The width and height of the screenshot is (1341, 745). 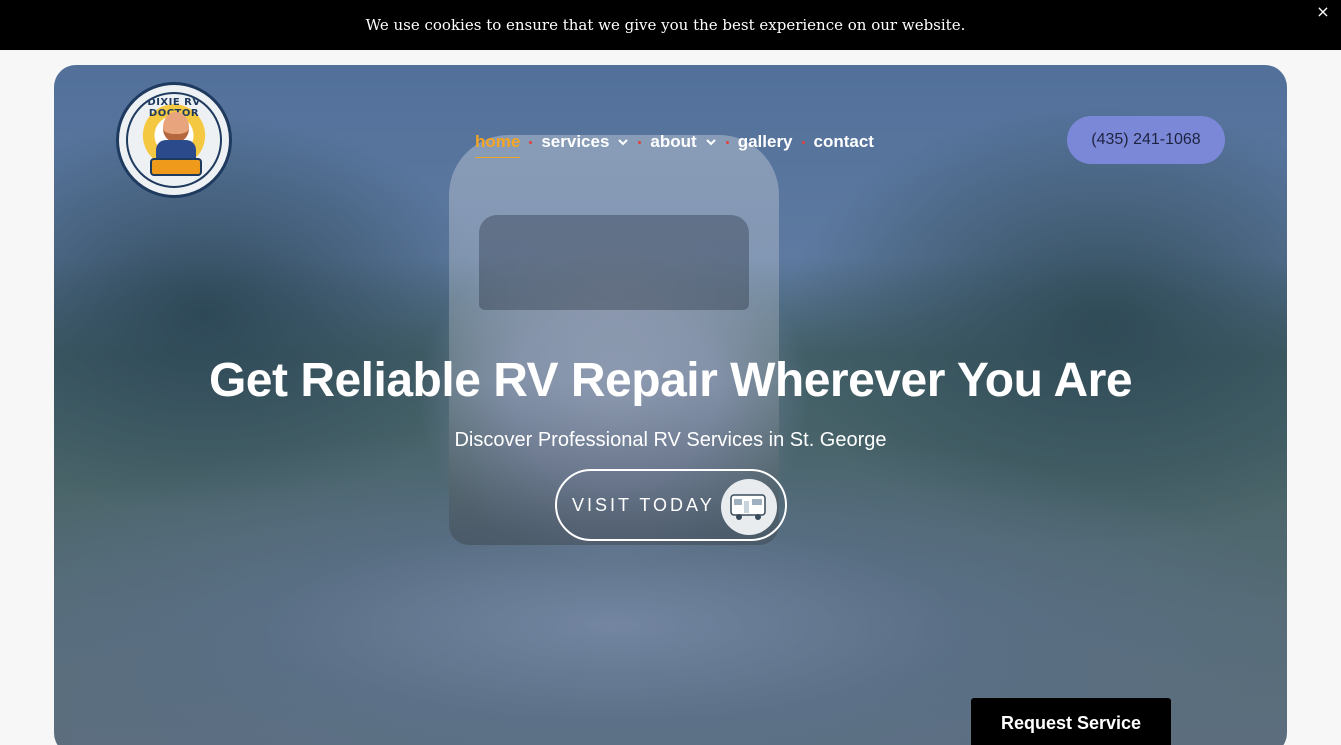 I want to click on site-logo: DIXIE RV DOCTOR, so click(x=174, y=140).